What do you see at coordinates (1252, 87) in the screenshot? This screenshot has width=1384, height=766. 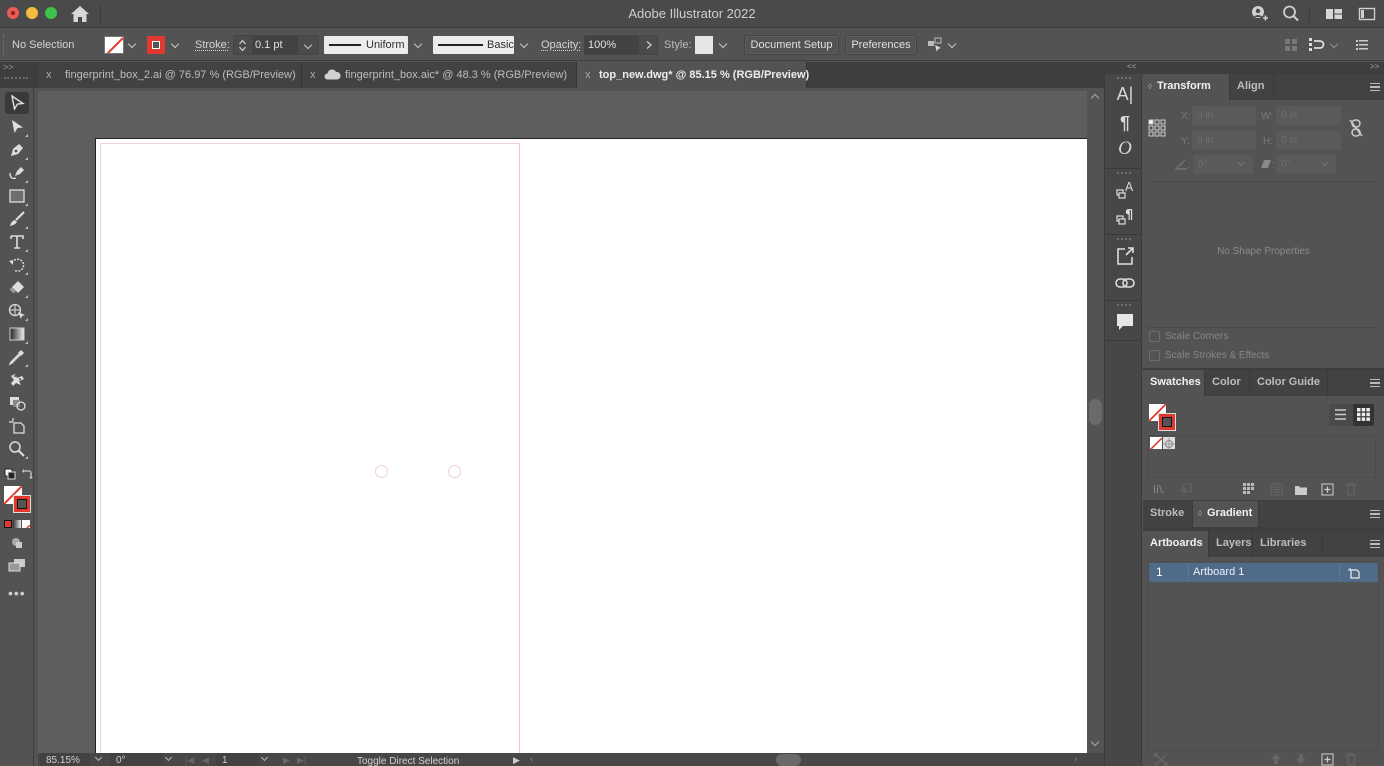 I see `tab-align: Align` at bounding box center [1252, 87].